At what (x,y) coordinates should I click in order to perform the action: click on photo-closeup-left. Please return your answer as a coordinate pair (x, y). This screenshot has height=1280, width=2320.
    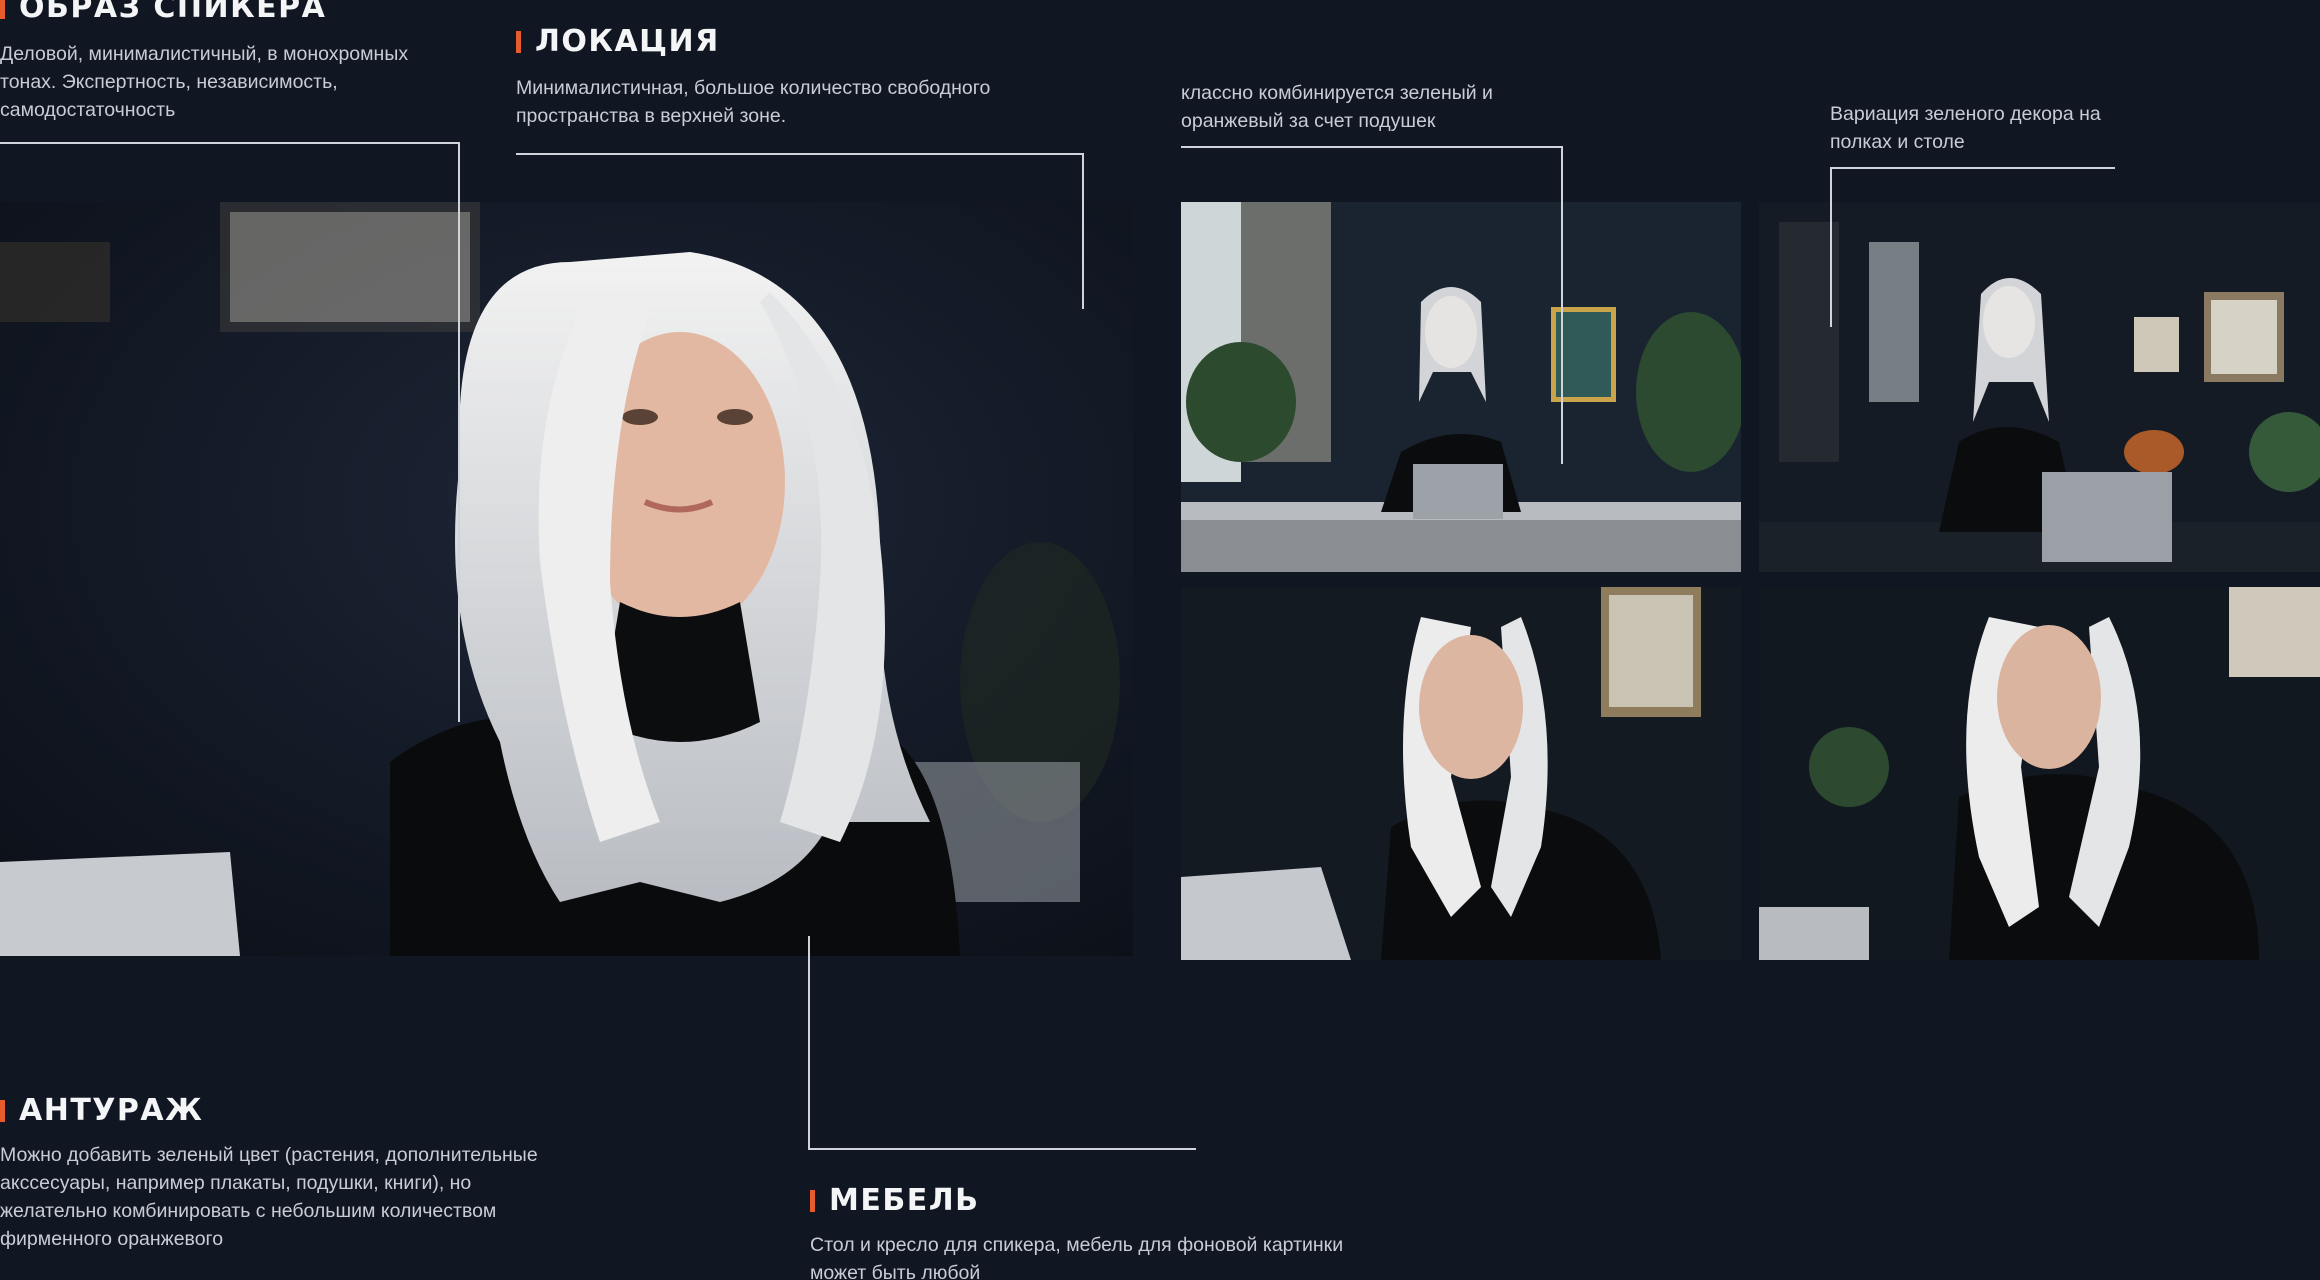
    Looking at the image, I should click on (1461, 773).